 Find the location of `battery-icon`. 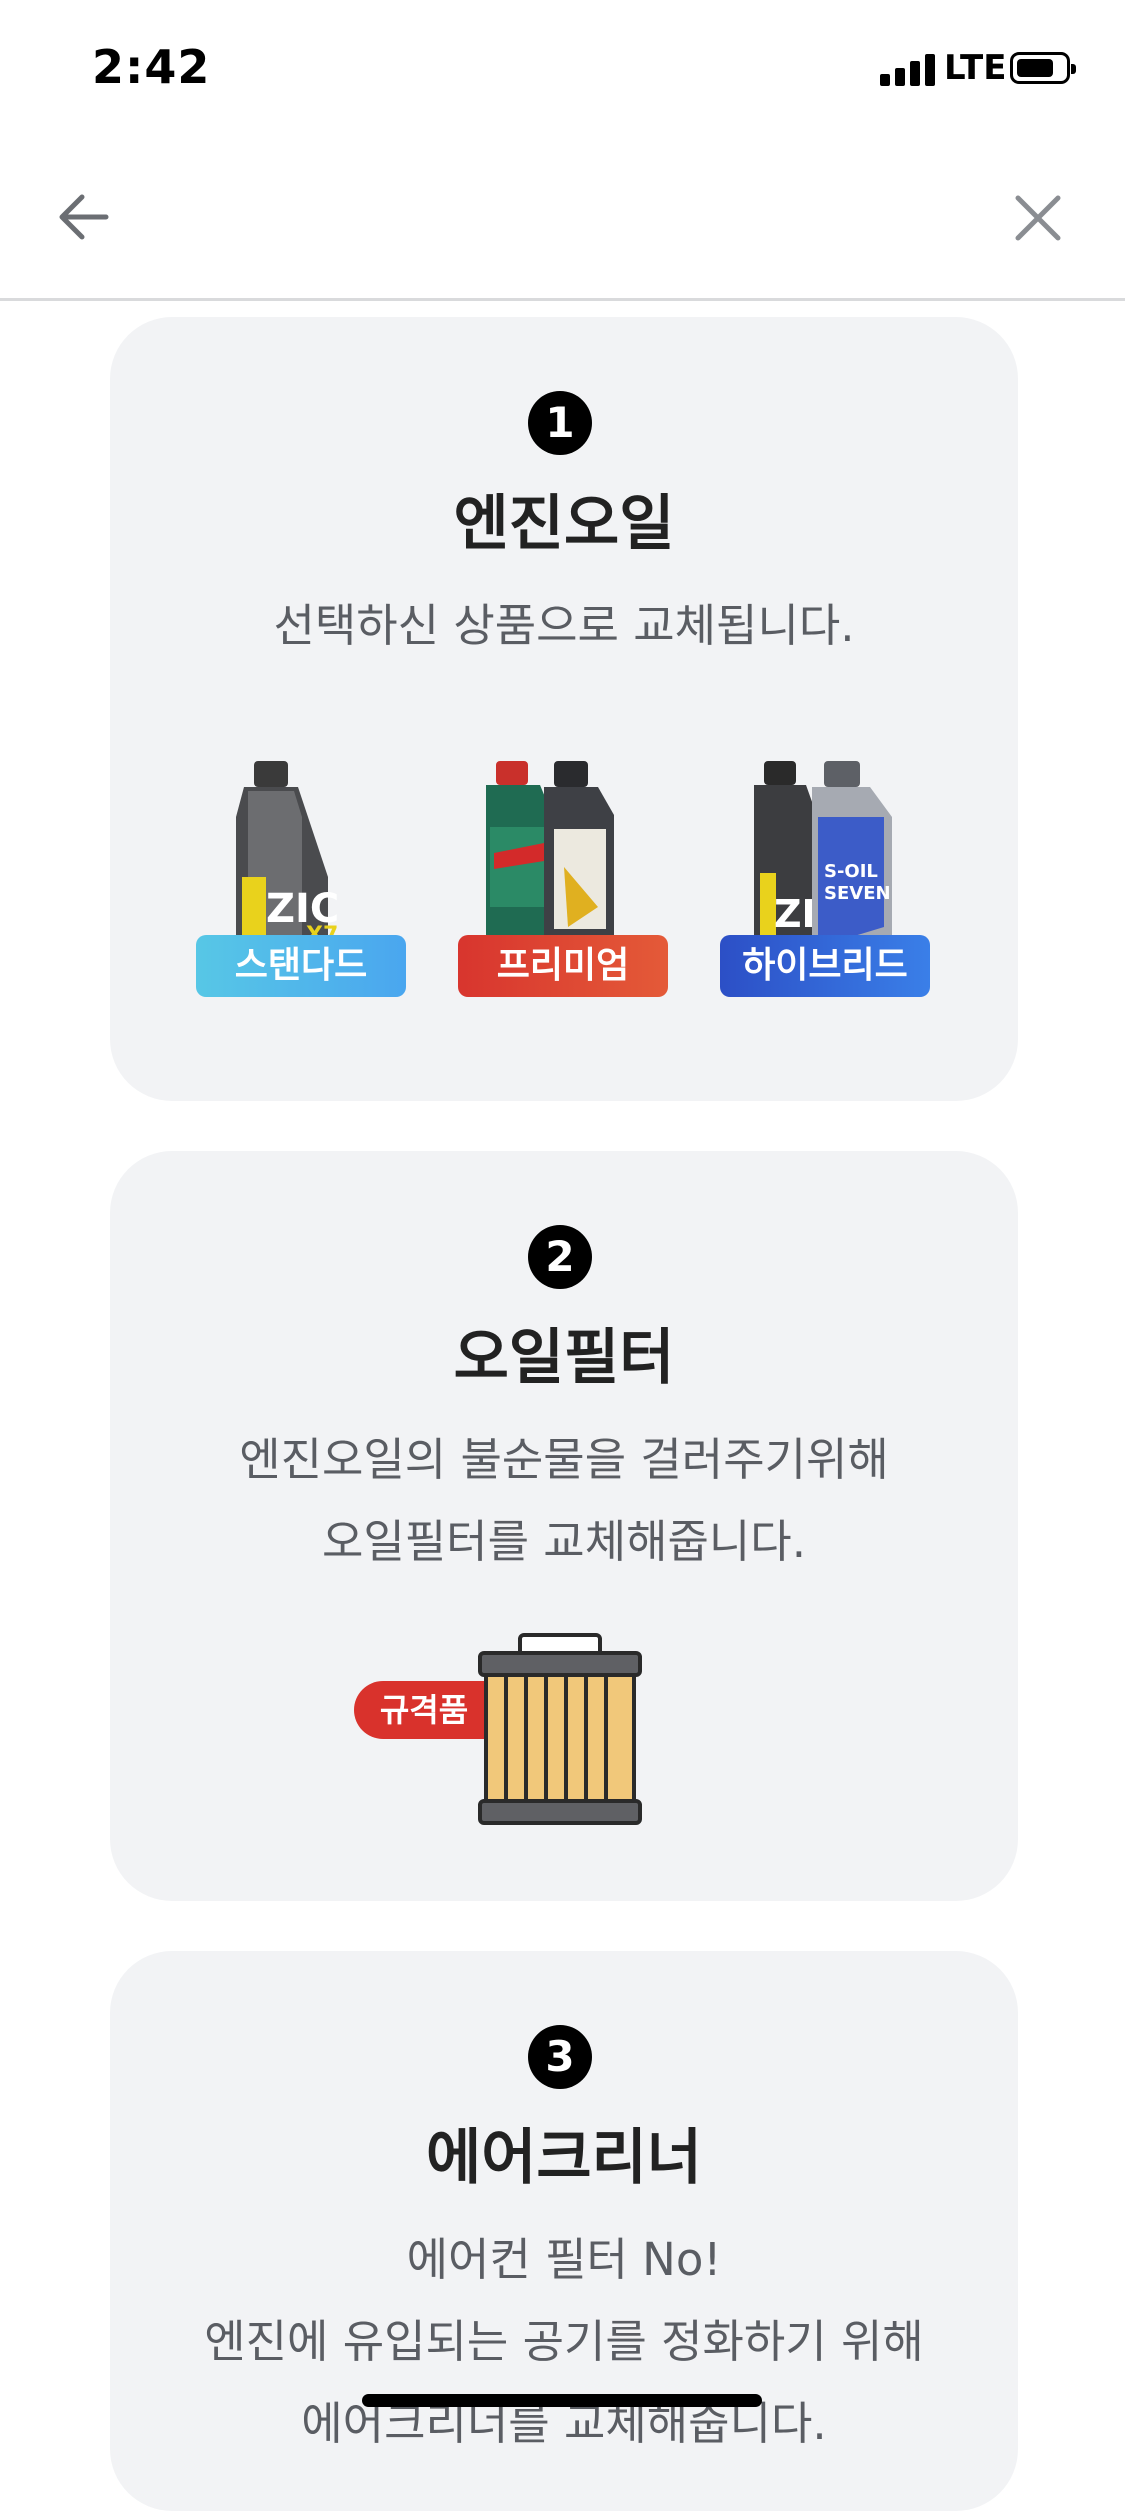

battery-icon is located at coordinates (1043, 68).